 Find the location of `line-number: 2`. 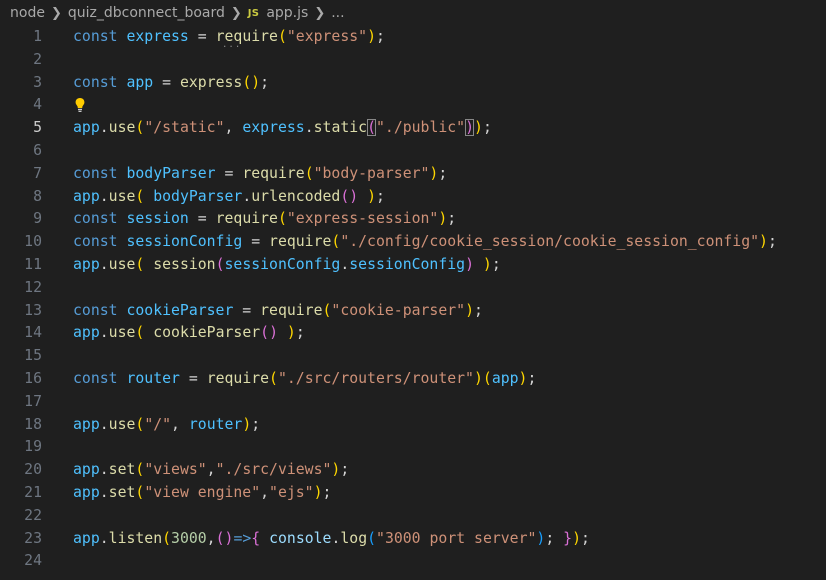

line-number: 2 is located at coordinates (37, 59).